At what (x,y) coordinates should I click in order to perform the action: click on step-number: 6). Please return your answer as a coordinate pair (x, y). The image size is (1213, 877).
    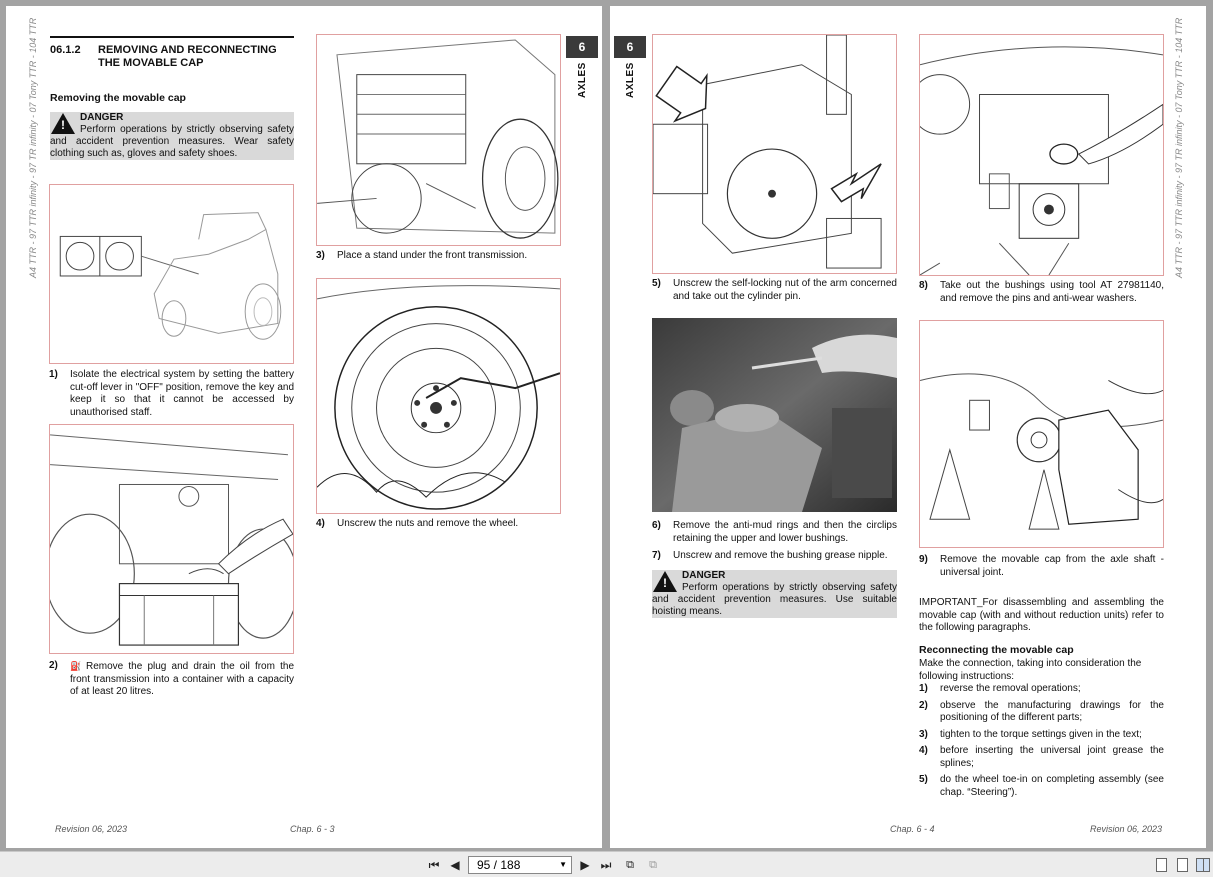
    Looking at the image, I should click on (656, 525).